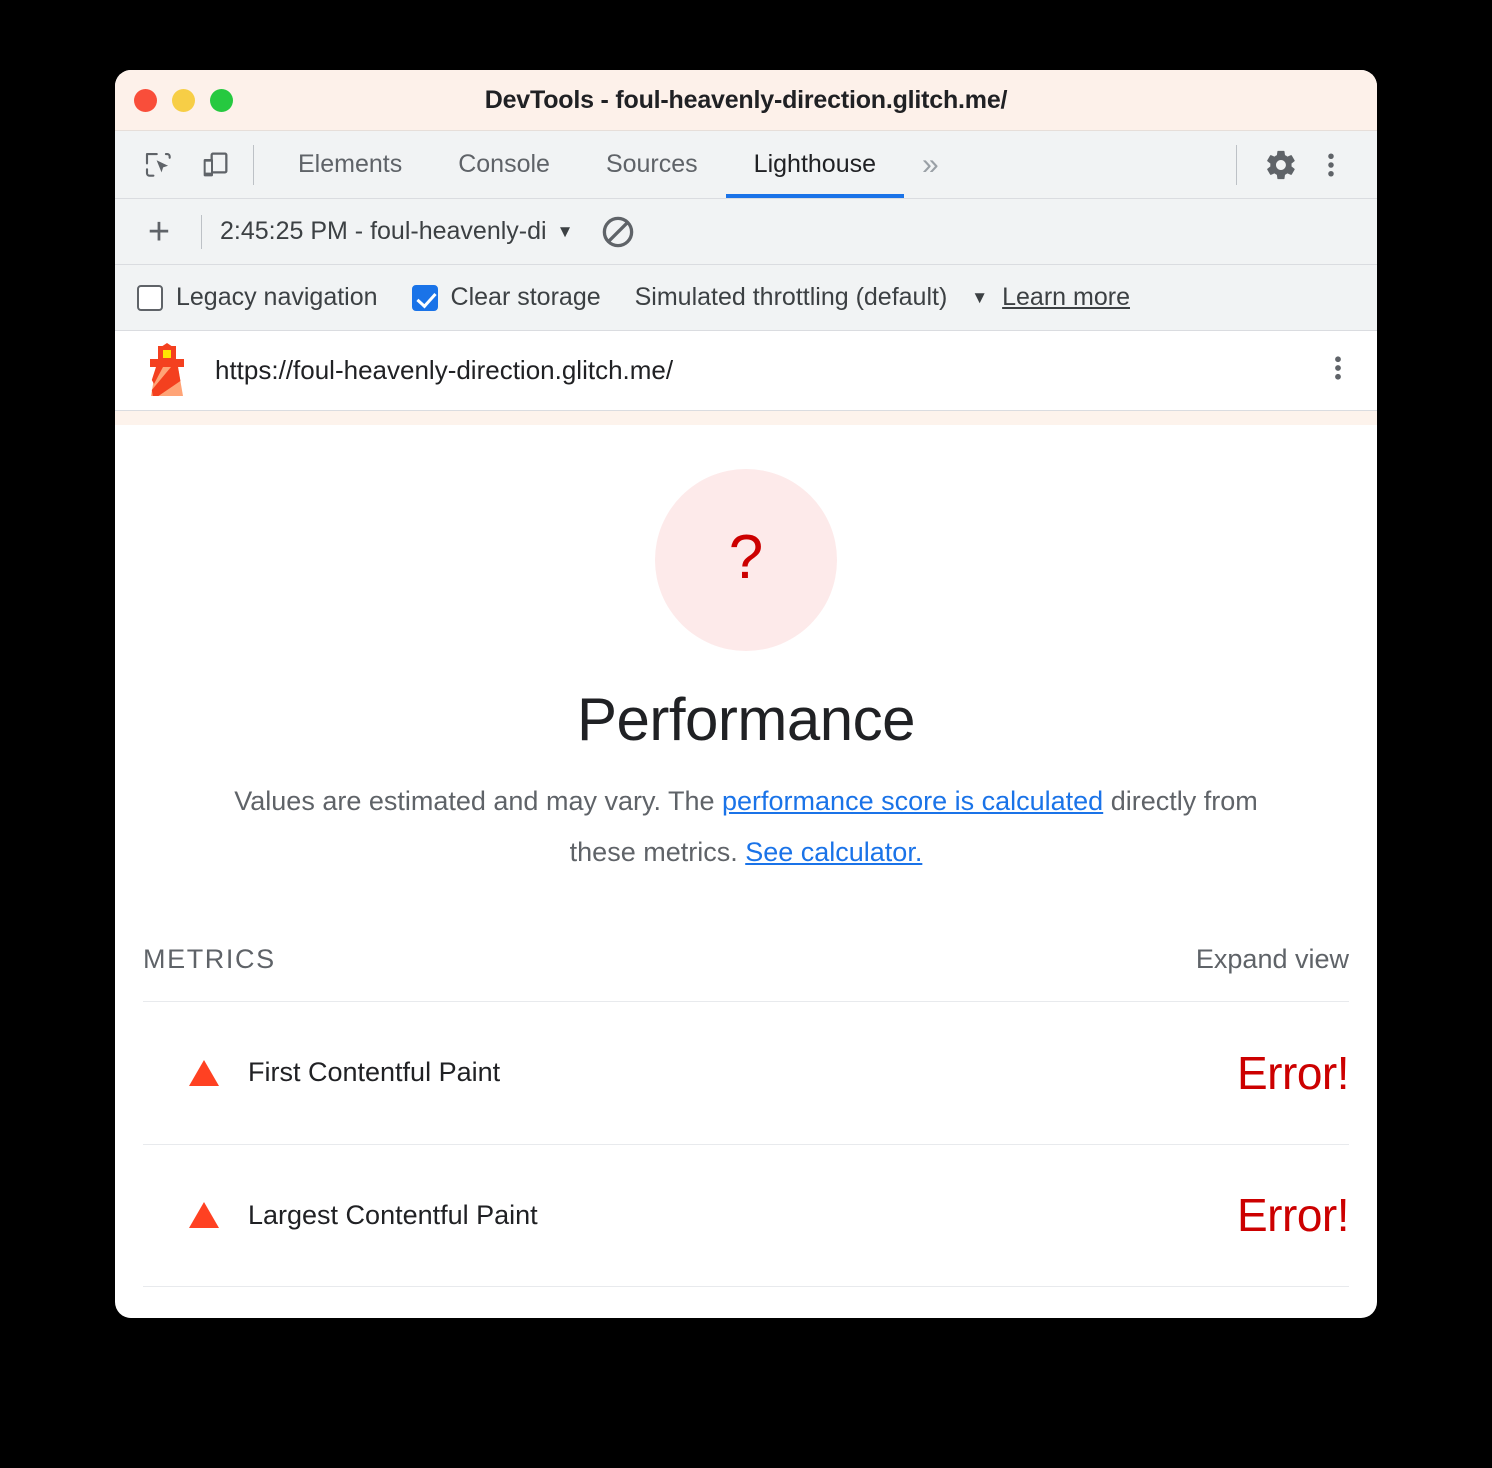 The height and width of the screenshot is (1468, 1492). I want to click on metrics-label: METRICS, so click(209, 958).